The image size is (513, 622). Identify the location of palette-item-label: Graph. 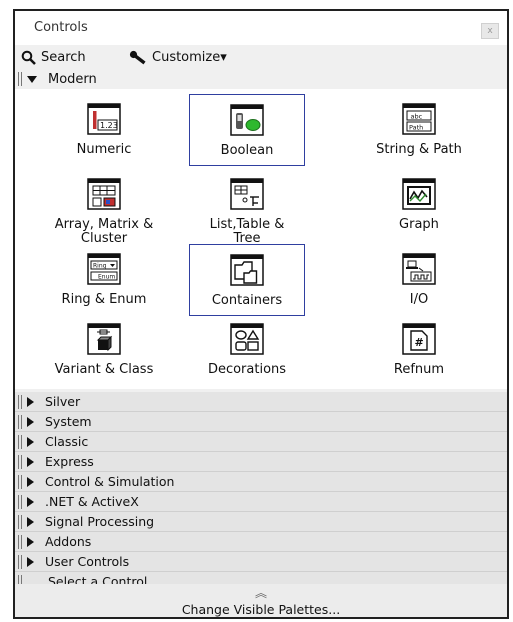
(419, 224).